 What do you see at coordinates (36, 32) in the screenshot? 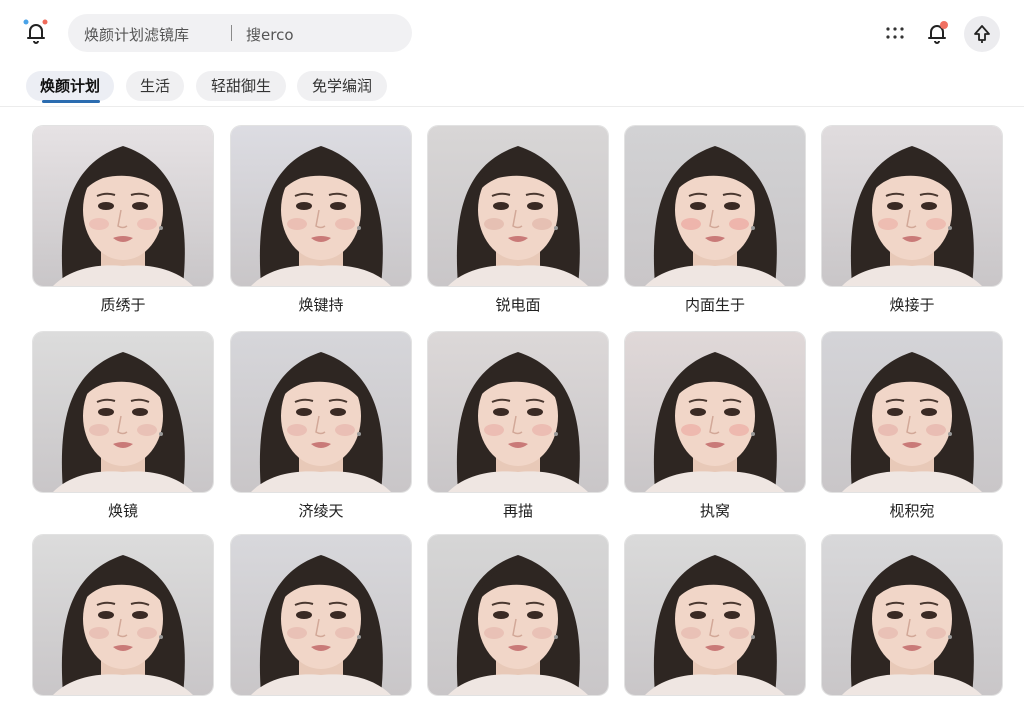
I see `bell-sparkle-icon` at bounding box center [36, 32].